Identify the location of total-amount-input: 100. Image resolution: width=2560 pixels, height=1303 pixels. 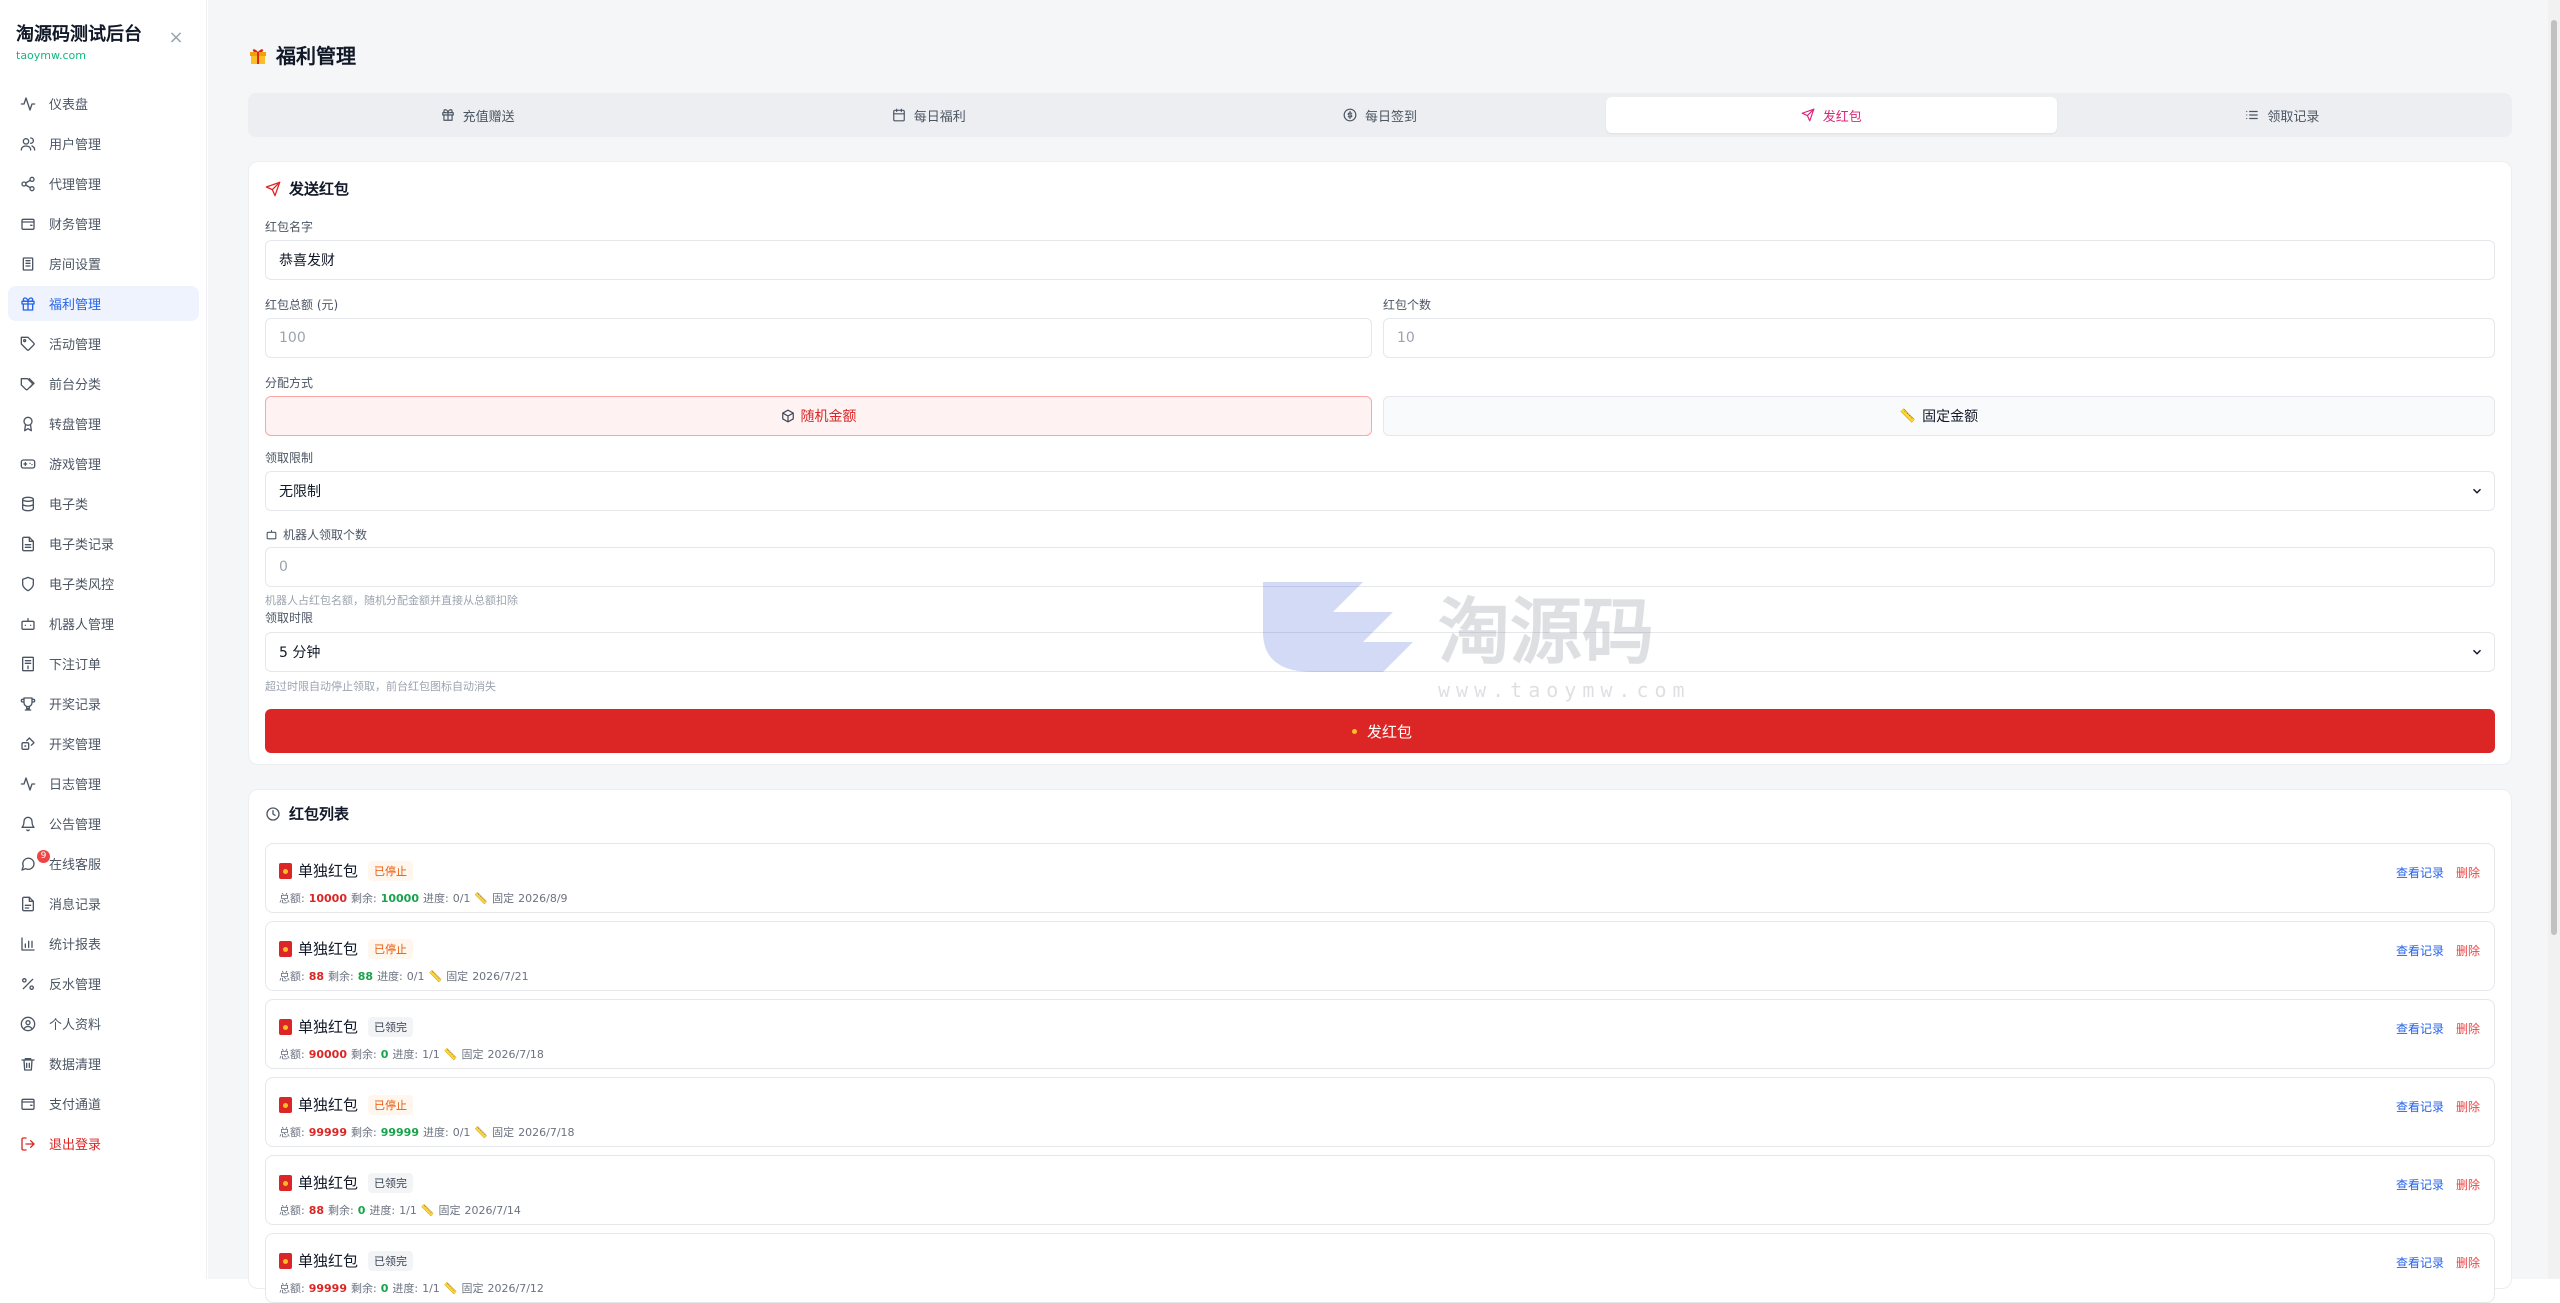
(818, 338).